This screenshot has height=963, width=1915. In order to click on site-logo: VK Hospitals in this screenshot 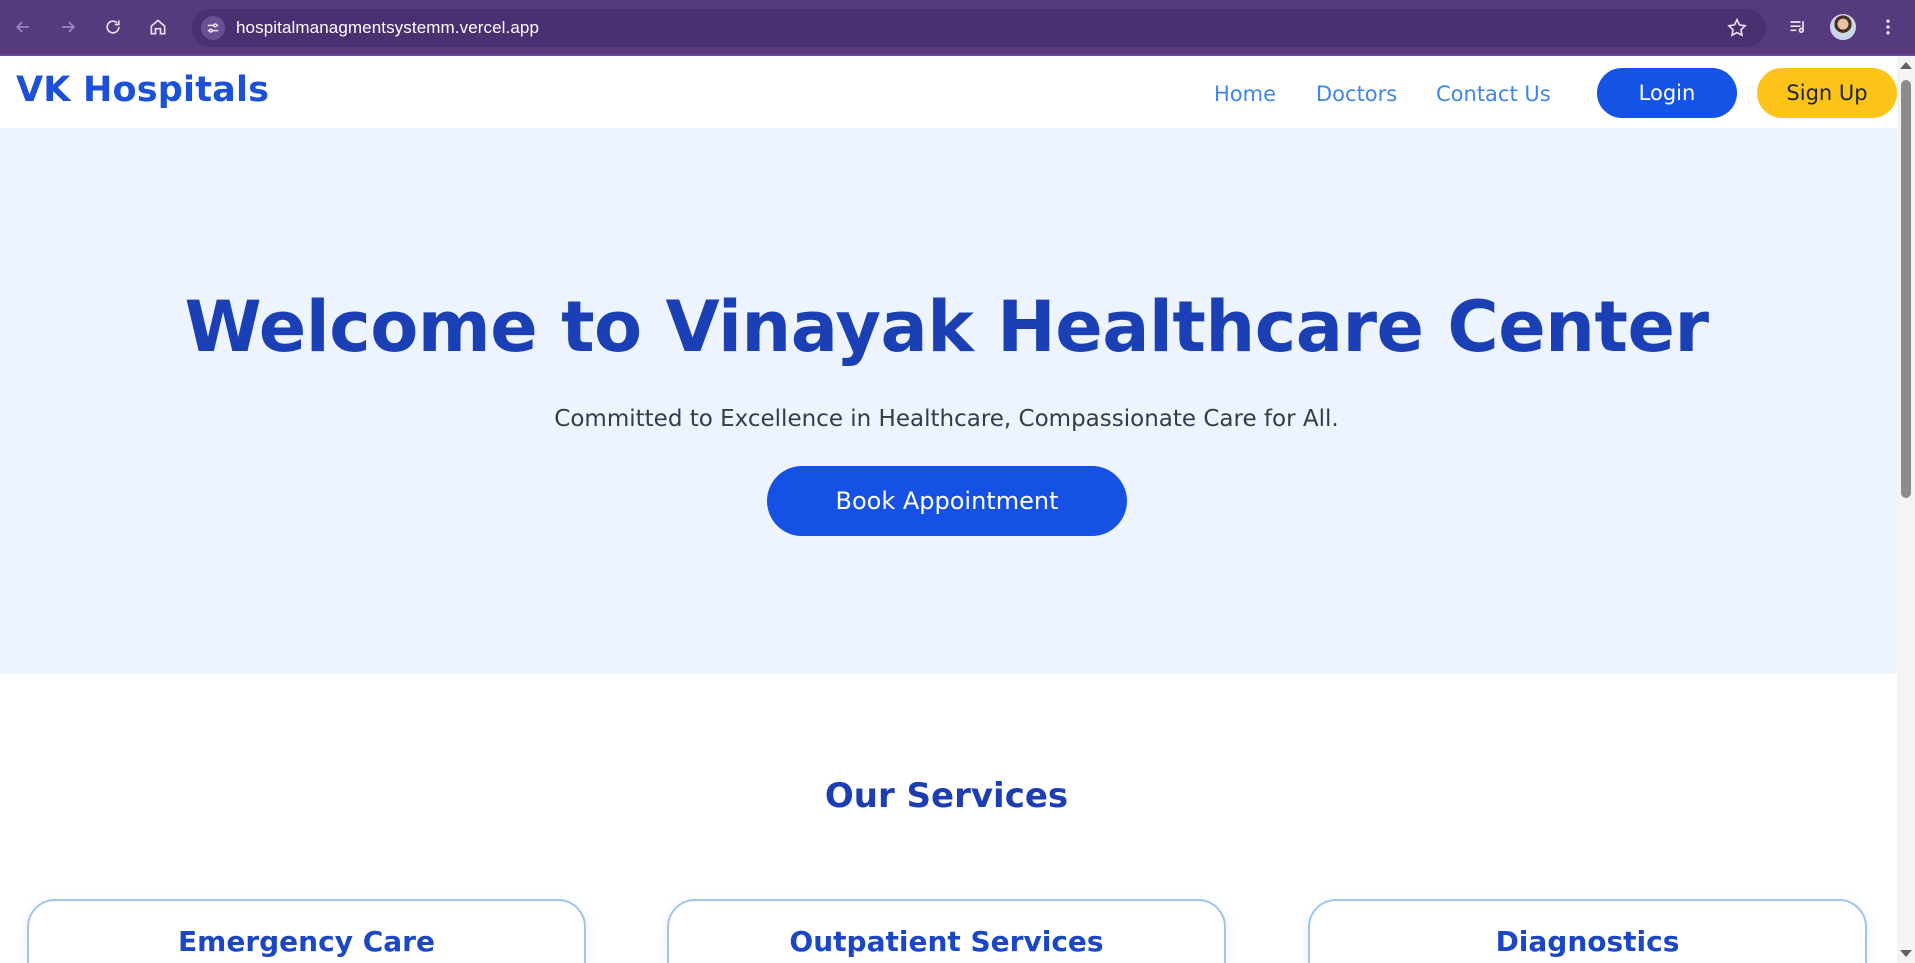, I will do `click(142, 90)`.